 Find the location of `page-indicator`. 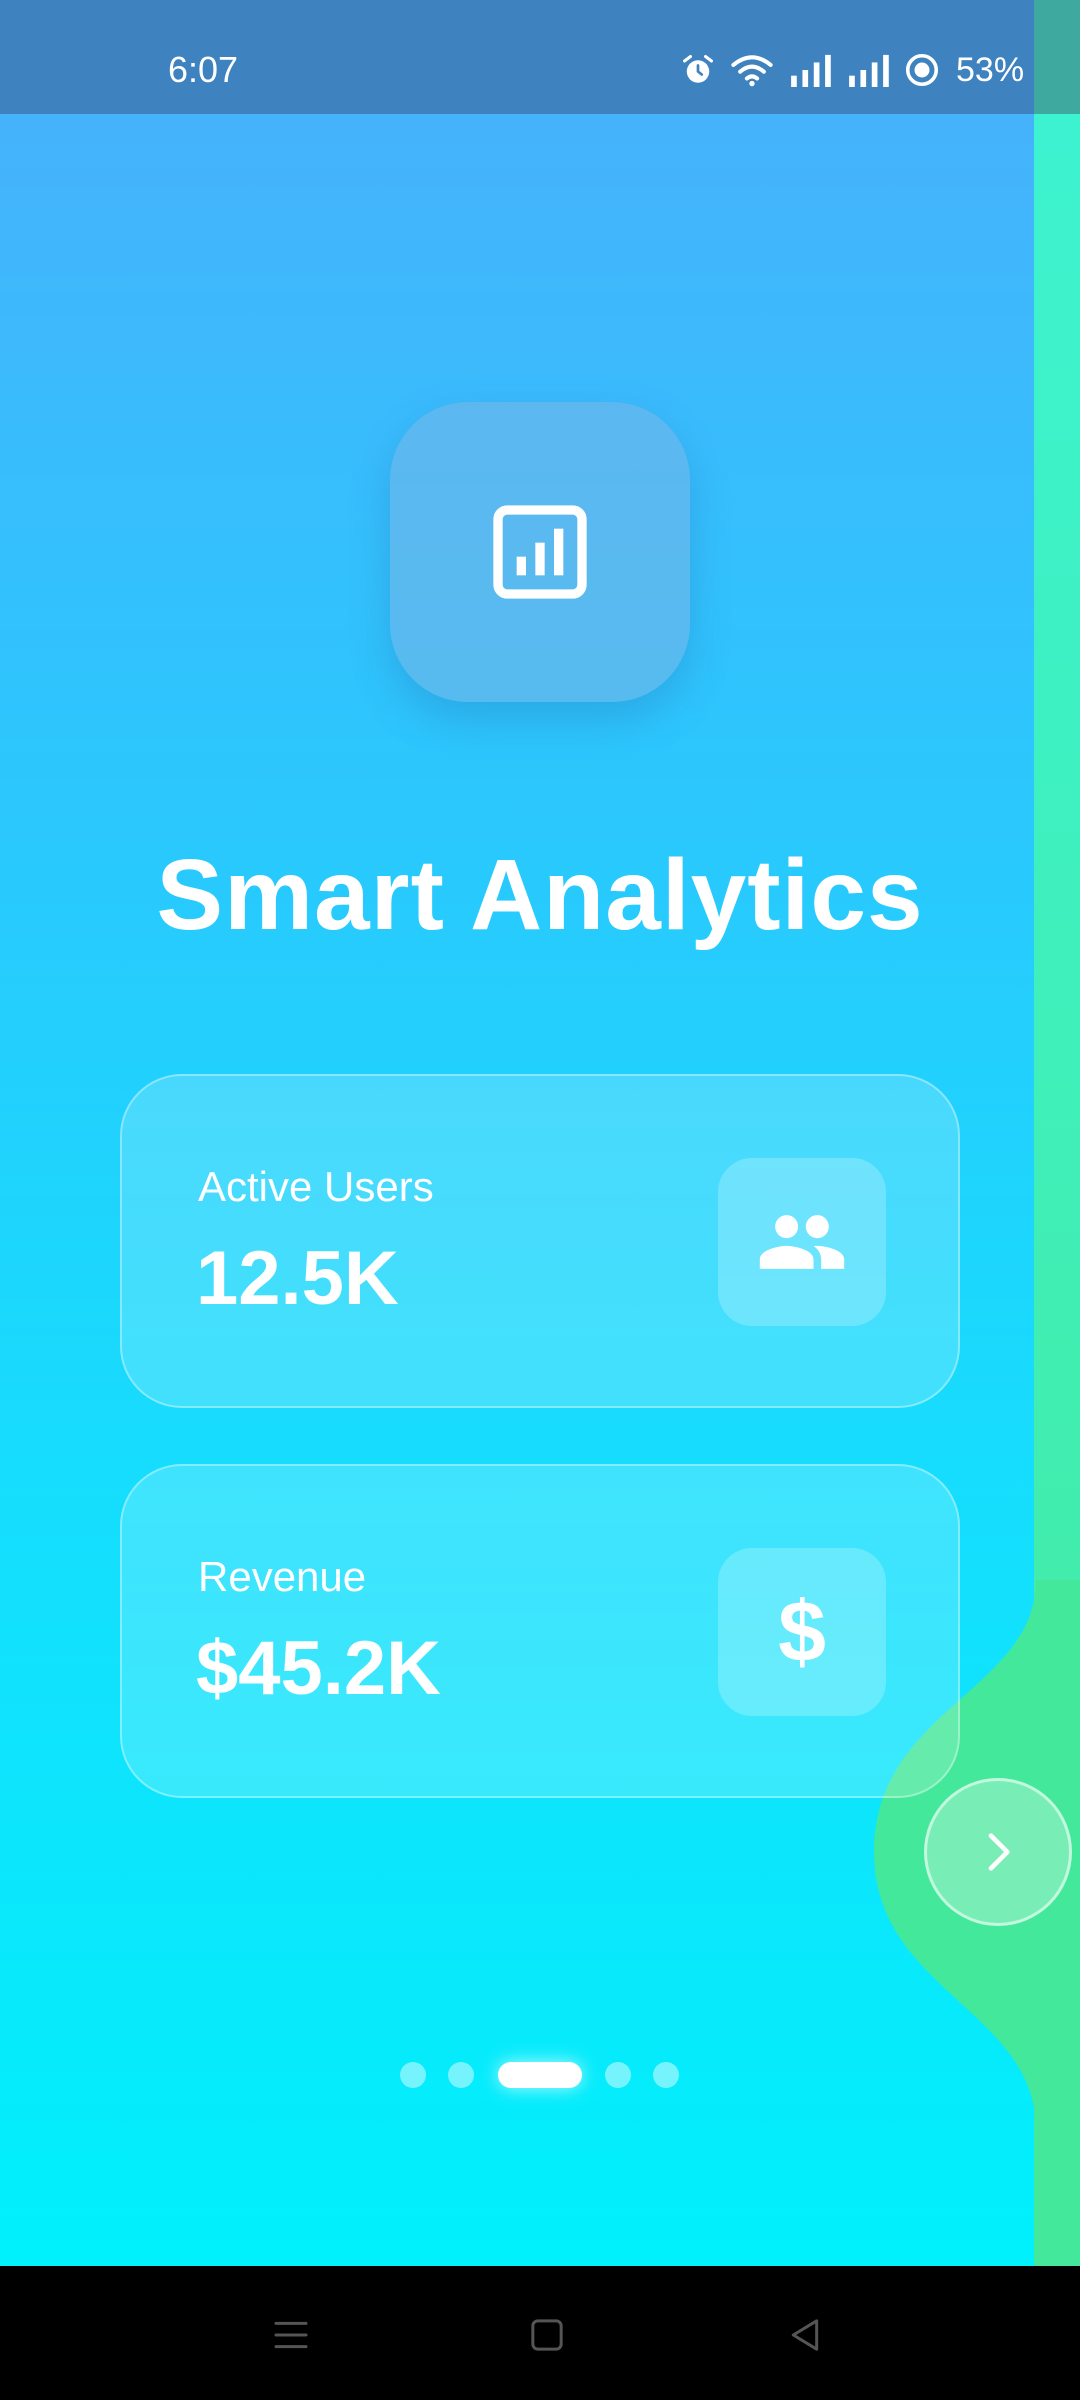

page-indicator is located at coordinates (540, 2075).